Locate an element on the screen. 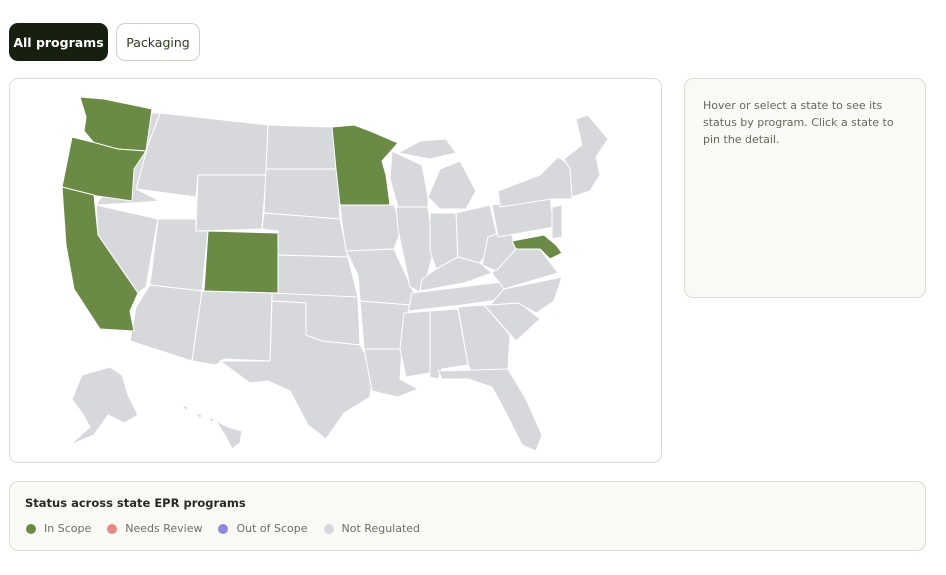 This screenshot has height=575, width=946. state-minnesota is located at coordinates (365, 165).